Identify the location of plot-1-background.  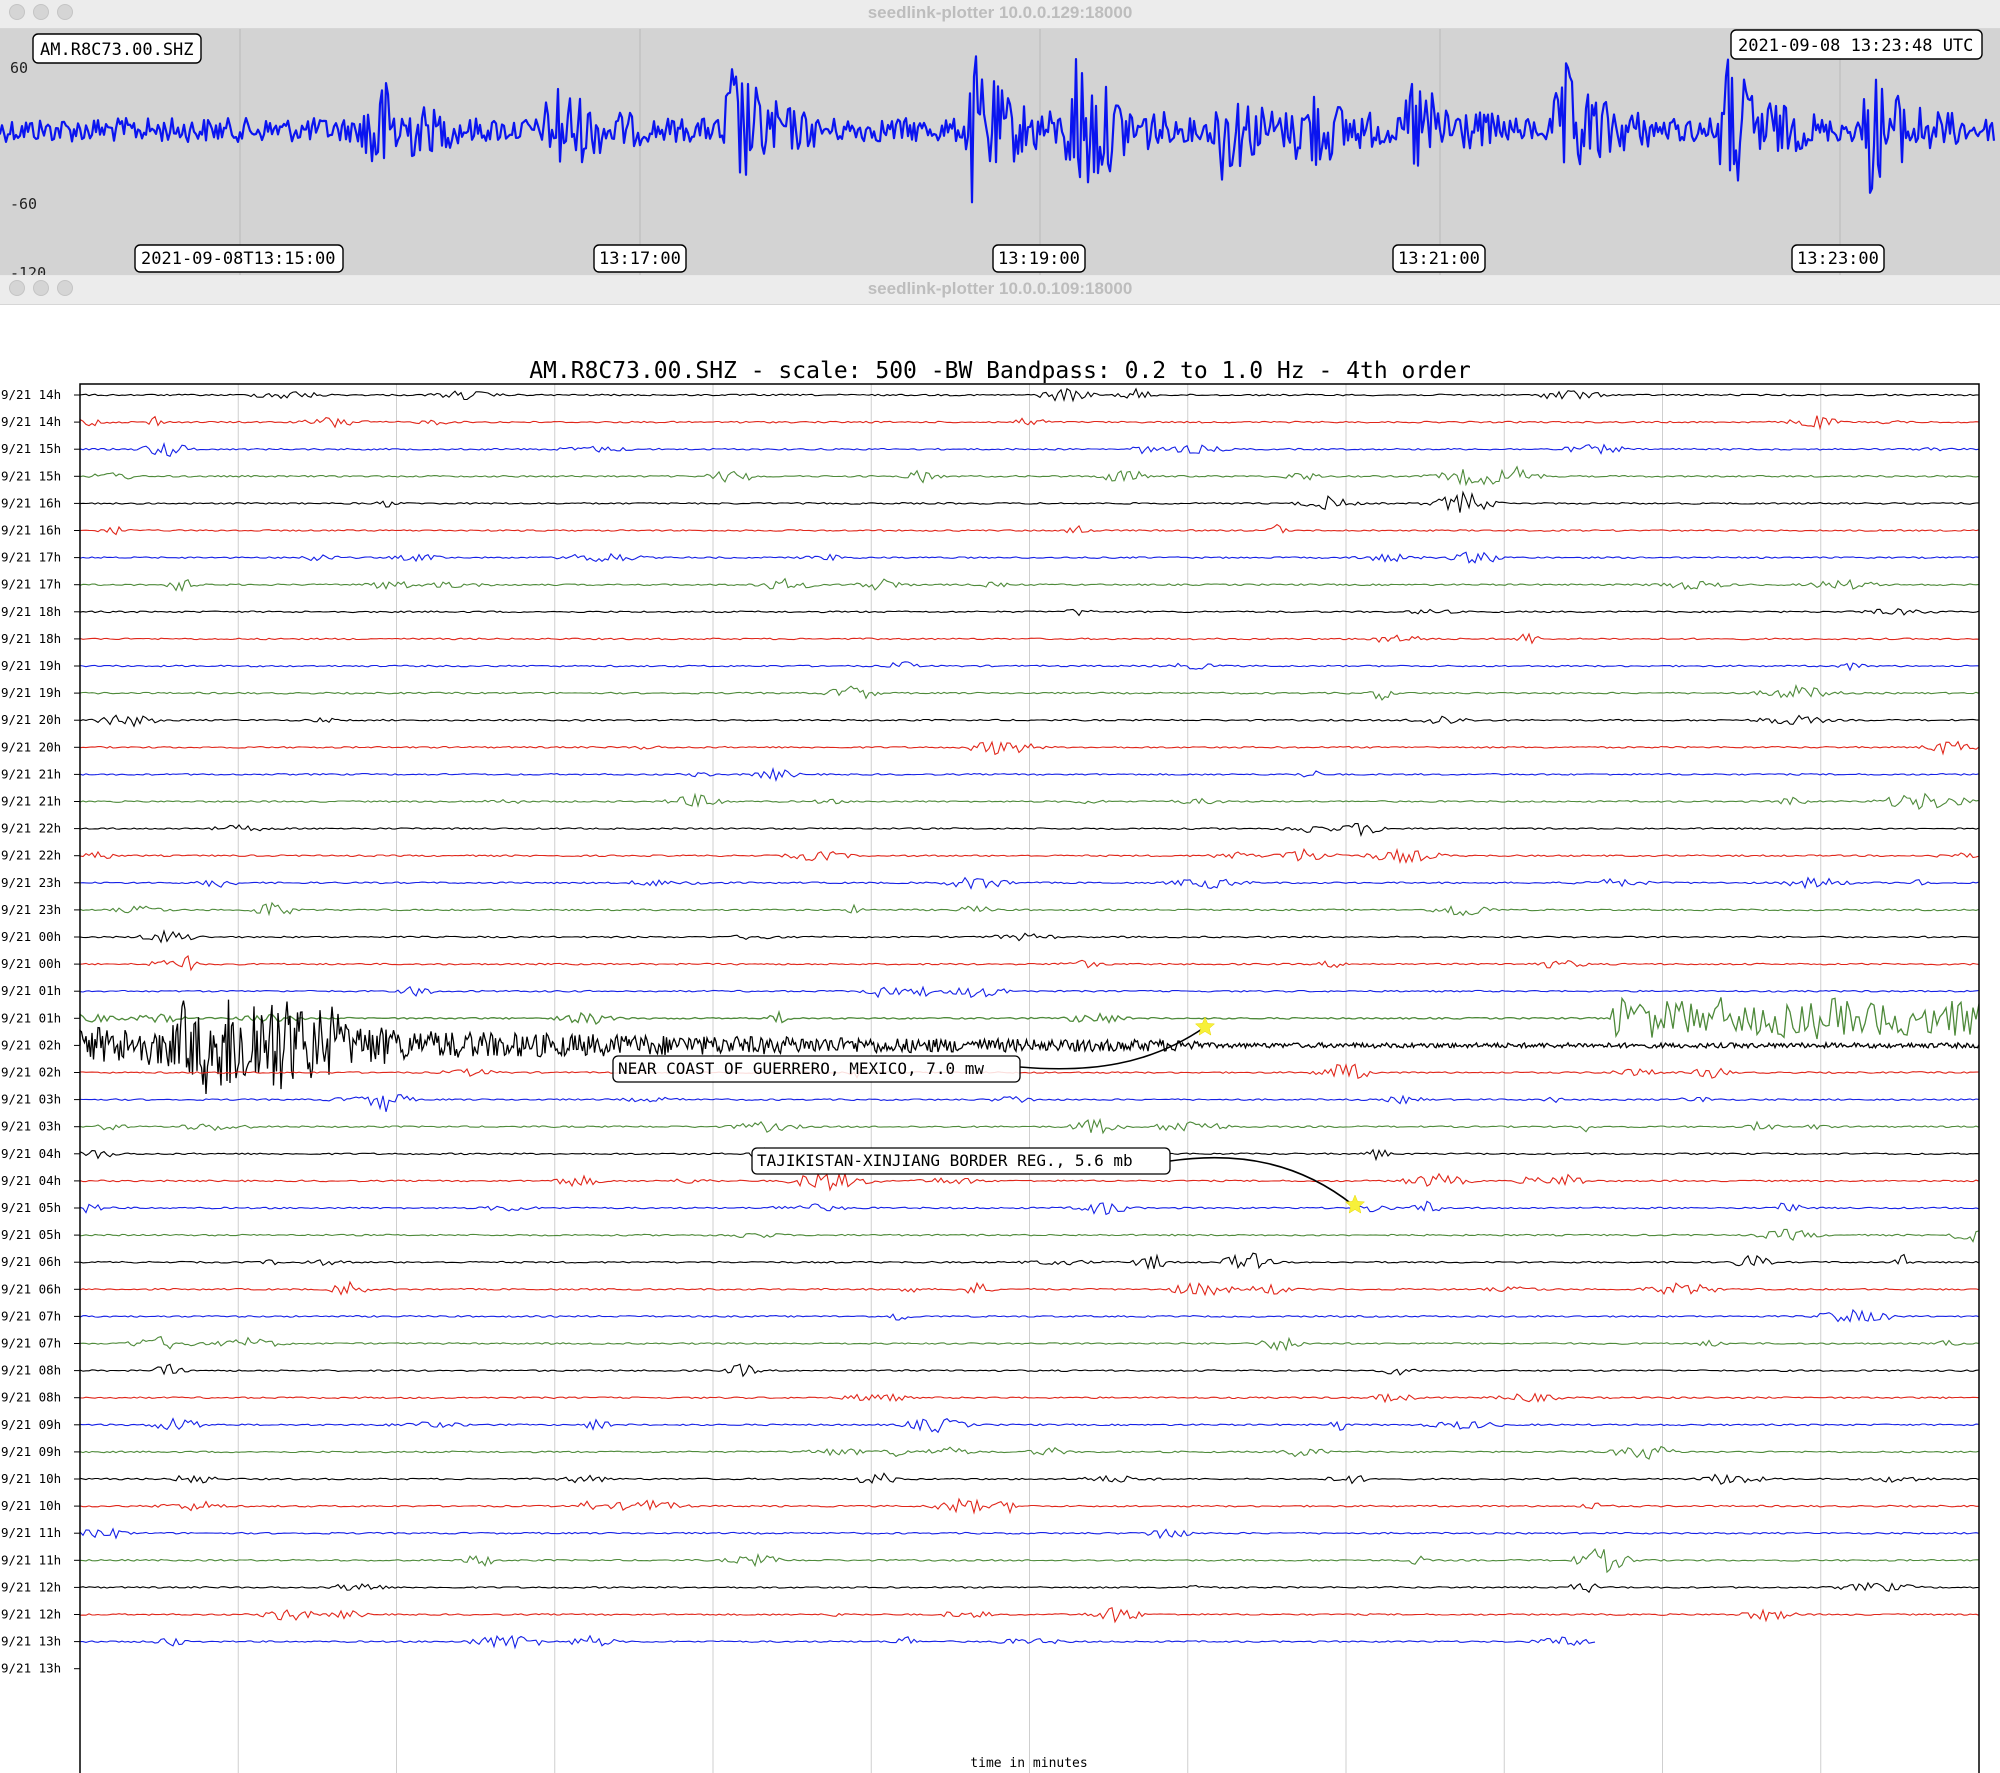
(1000, 152).